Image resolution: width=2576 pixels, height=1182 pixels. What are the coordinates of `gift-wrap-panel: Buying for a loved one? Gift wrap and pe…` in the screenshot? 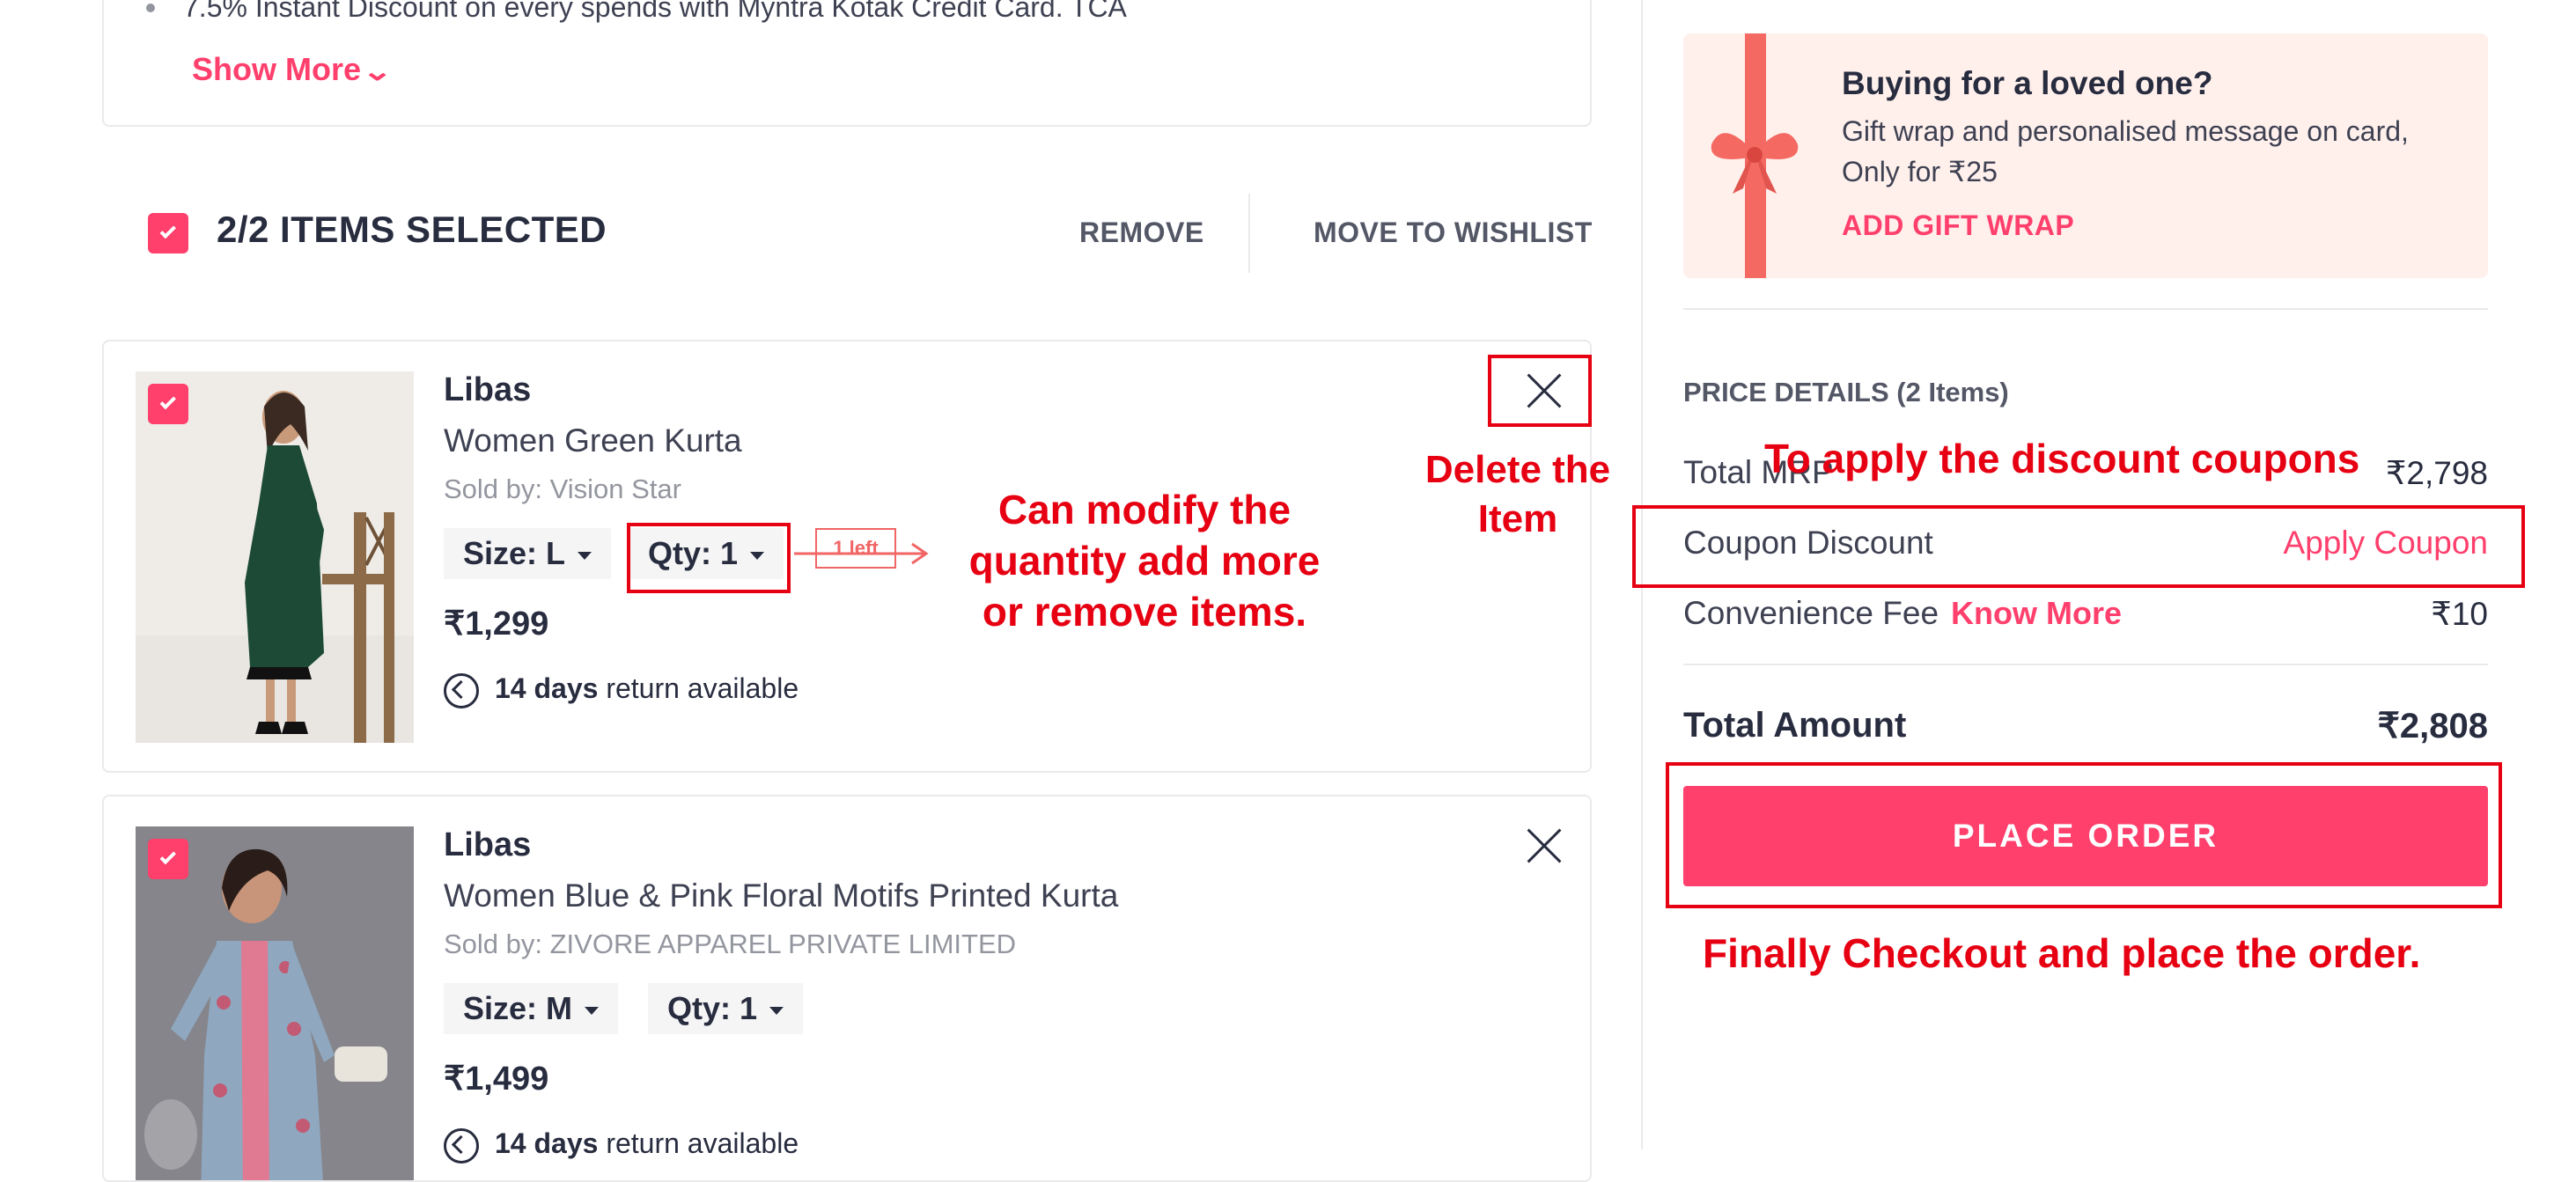 It's located at (2085, 156).